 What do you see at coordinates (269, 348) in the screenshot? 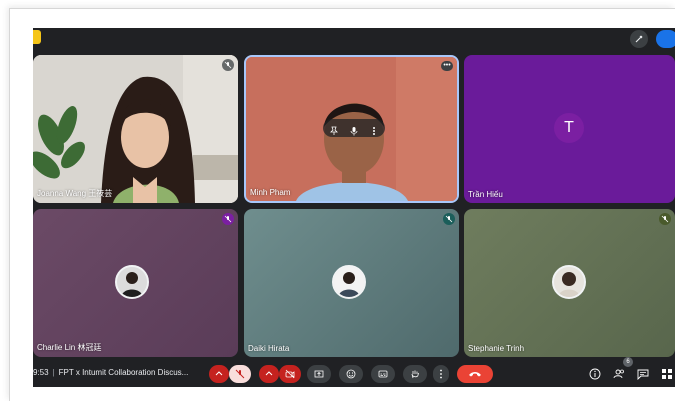
I see `participant-name: Daiki Hirata` at bounding box center [269, 348].